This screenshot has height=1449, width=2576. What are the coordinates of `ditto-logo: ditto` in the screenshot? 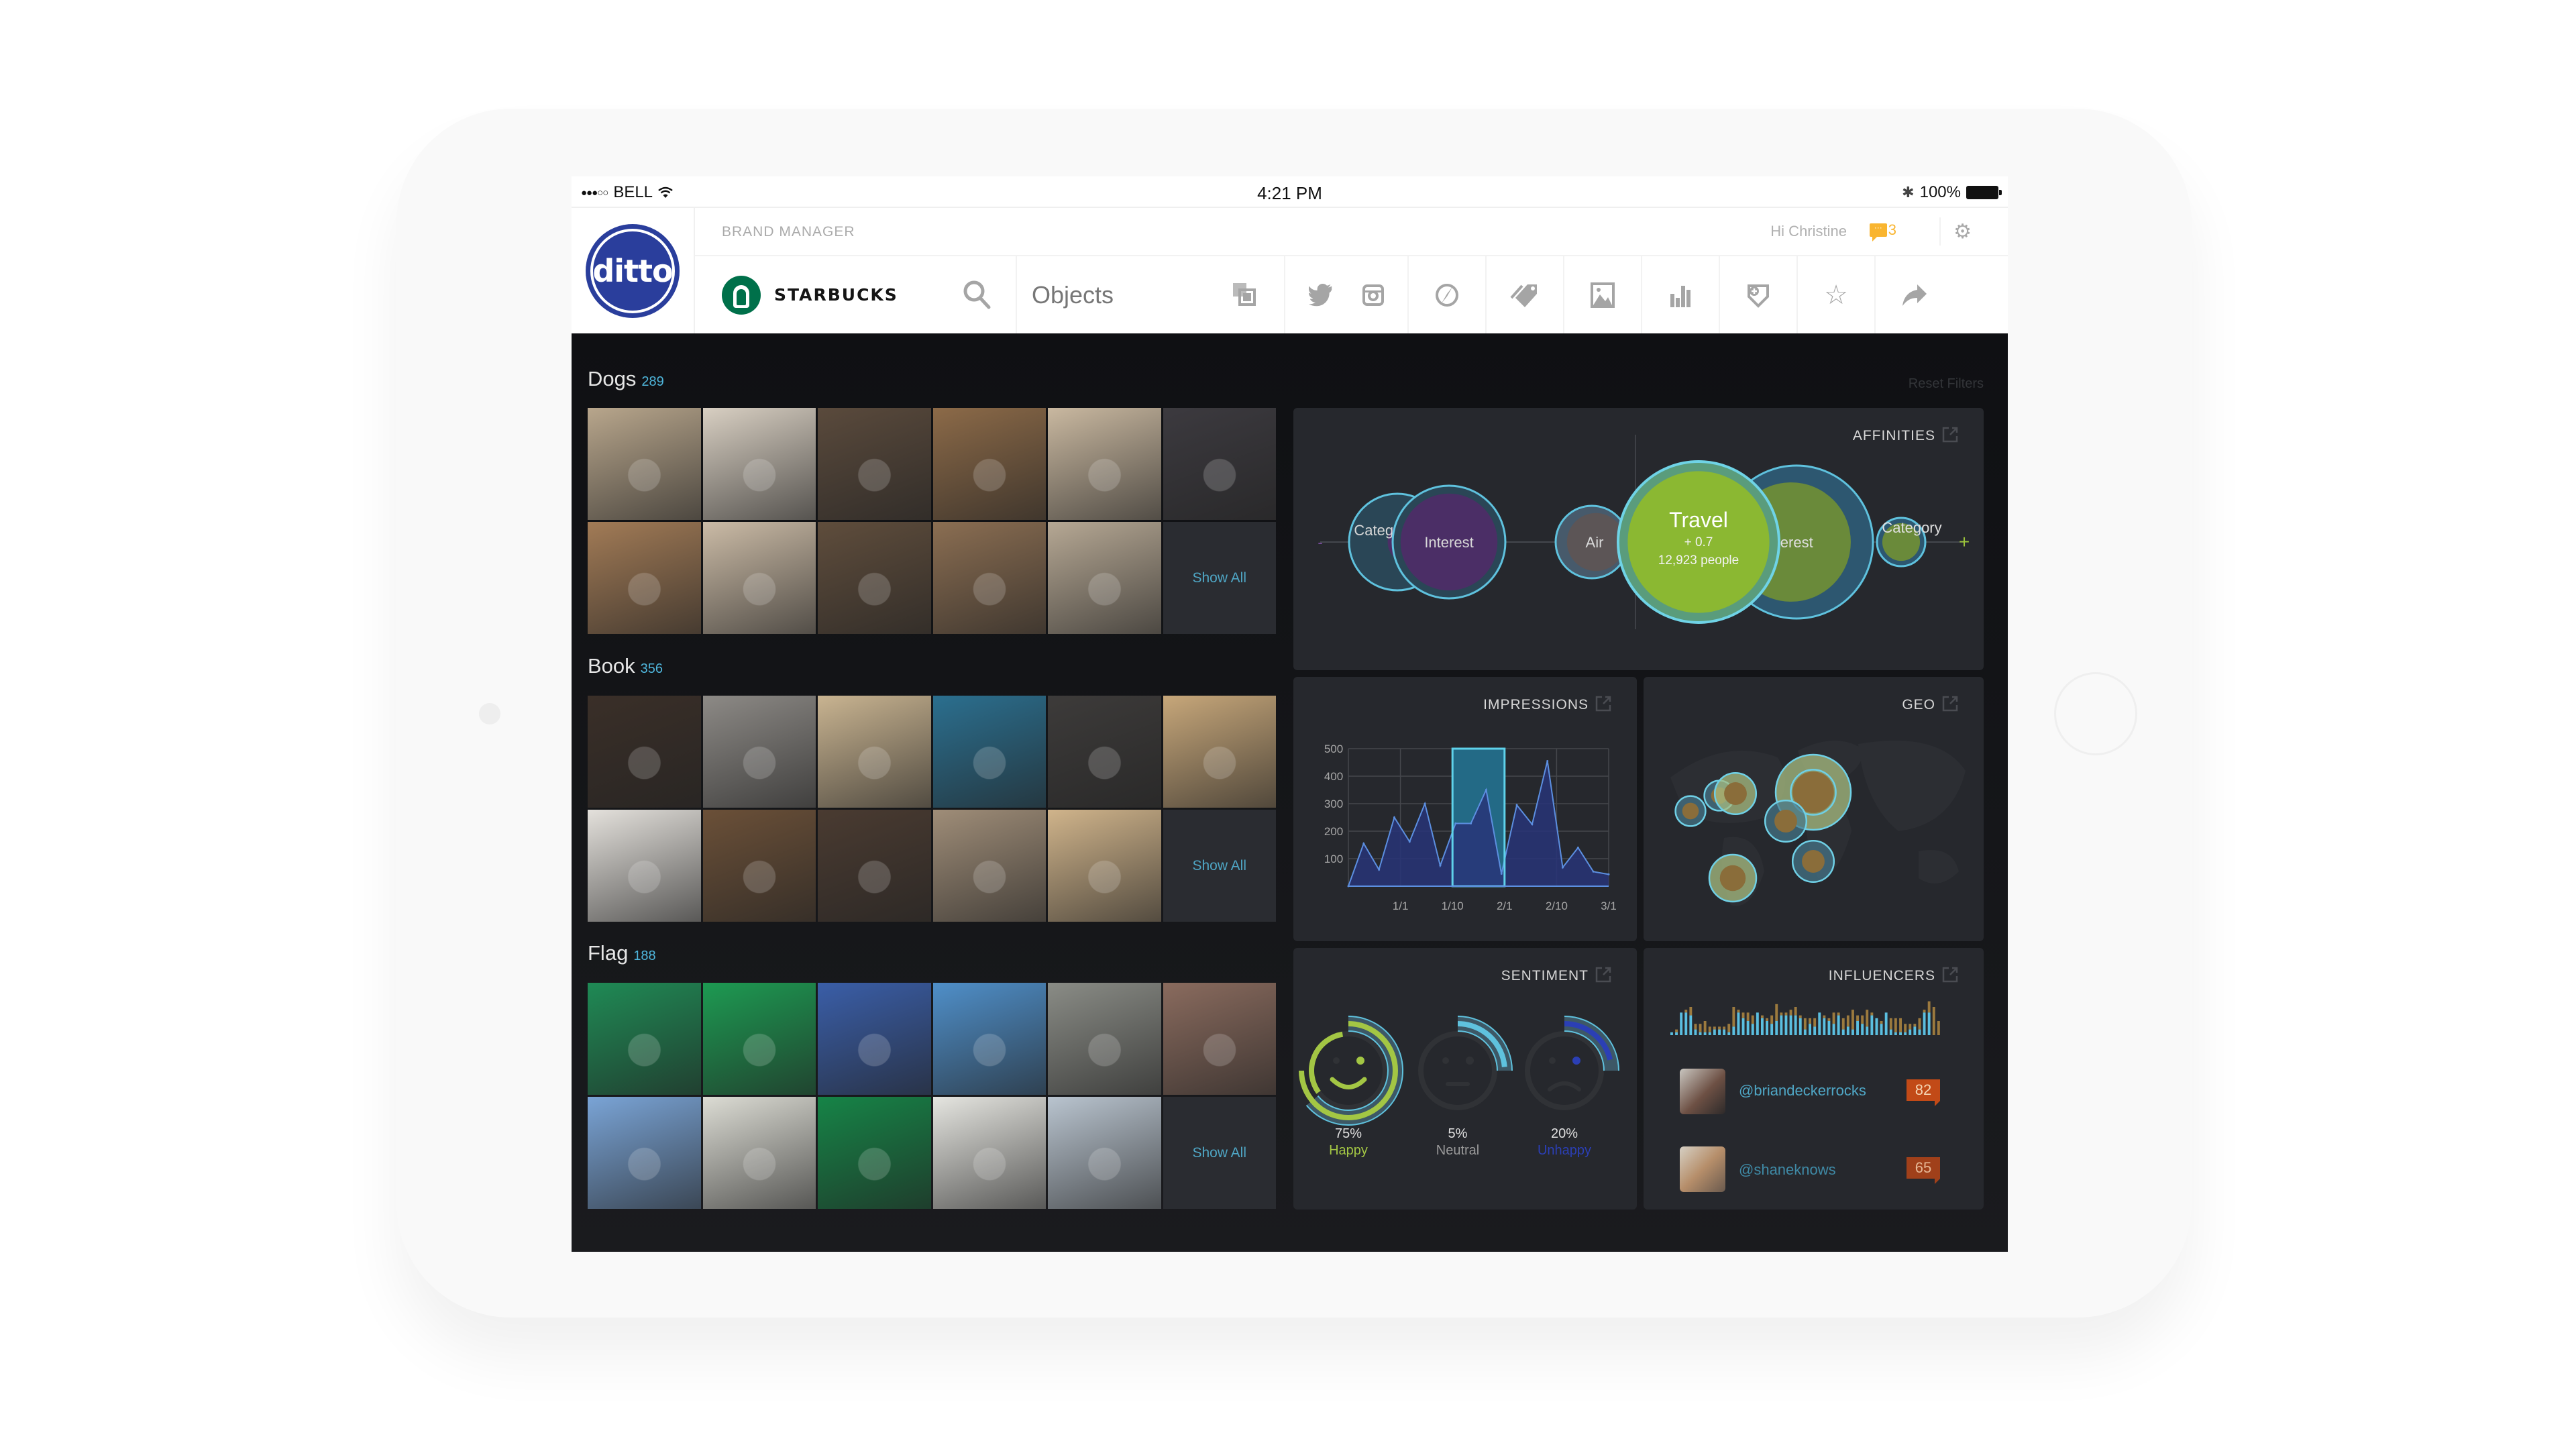 It's located at (633, 270).